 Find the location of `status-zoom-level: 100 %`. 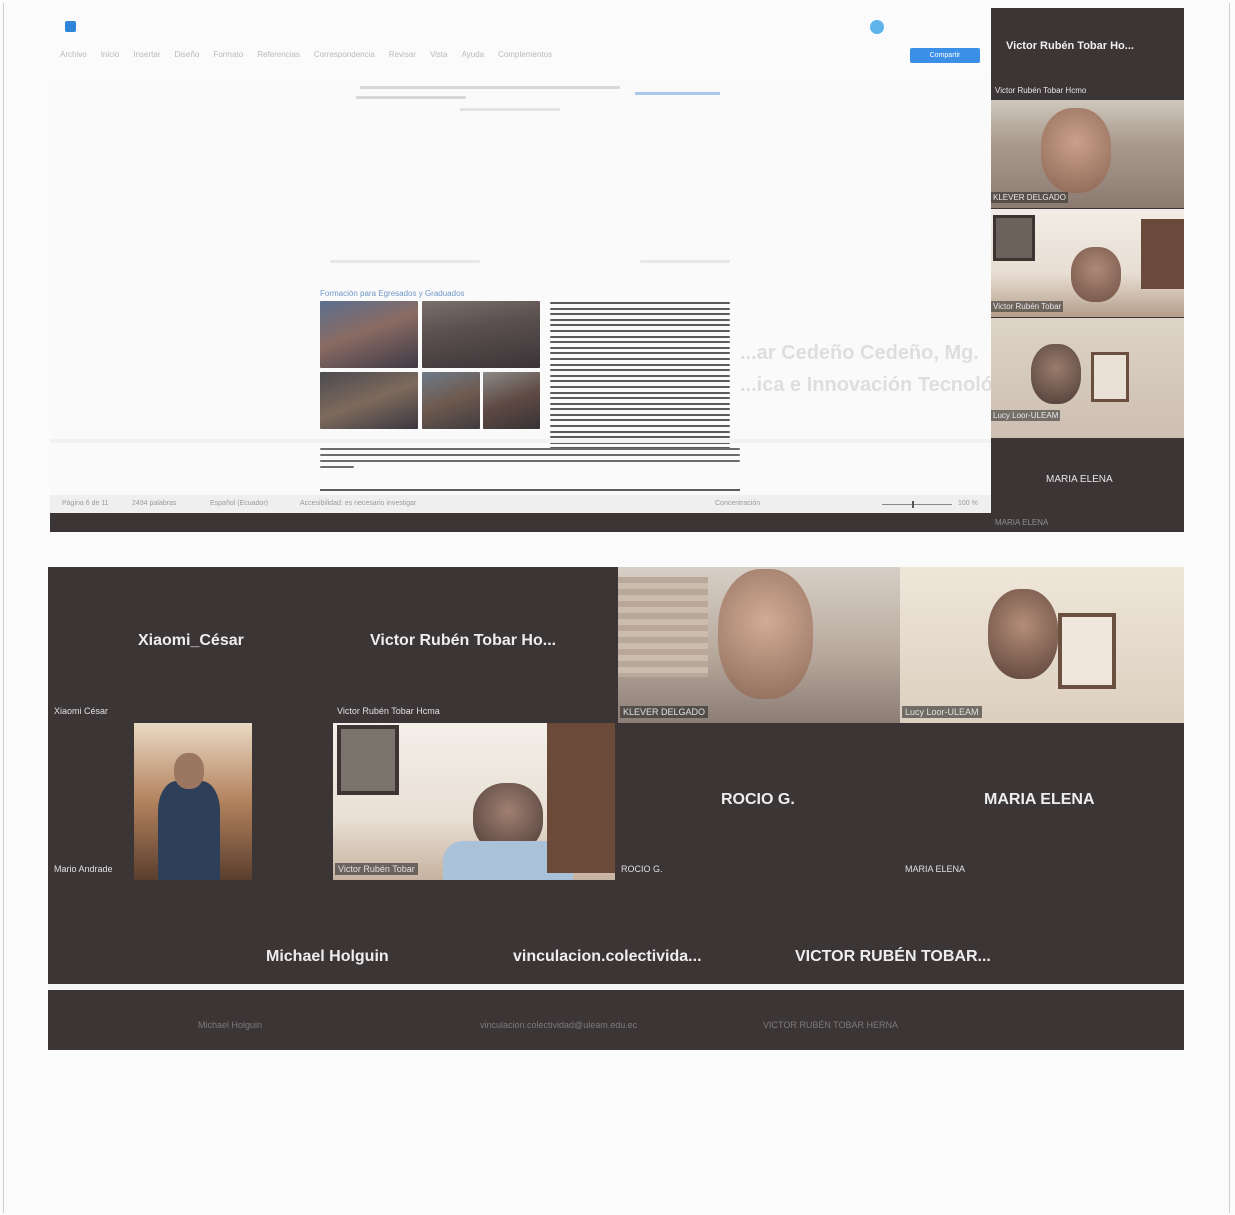

status-zoom-level: 100 % is located at coordinates (968, 503).